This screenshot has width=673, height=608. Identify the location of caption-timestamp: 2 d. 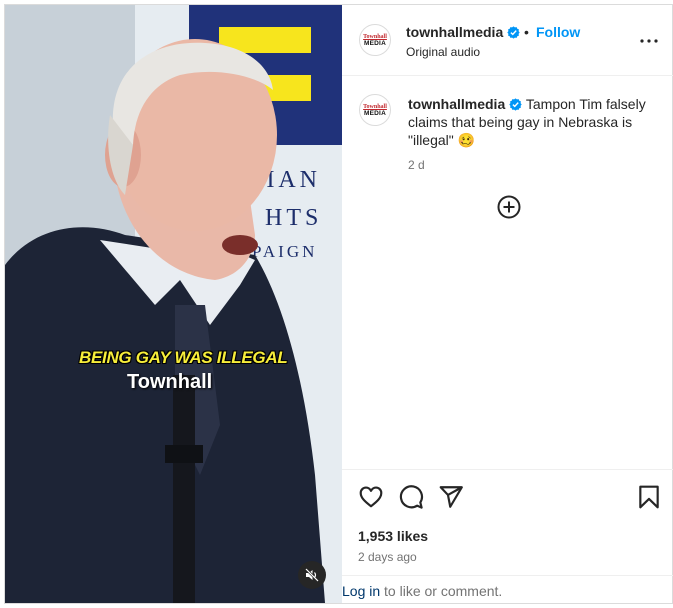
(416, 165).